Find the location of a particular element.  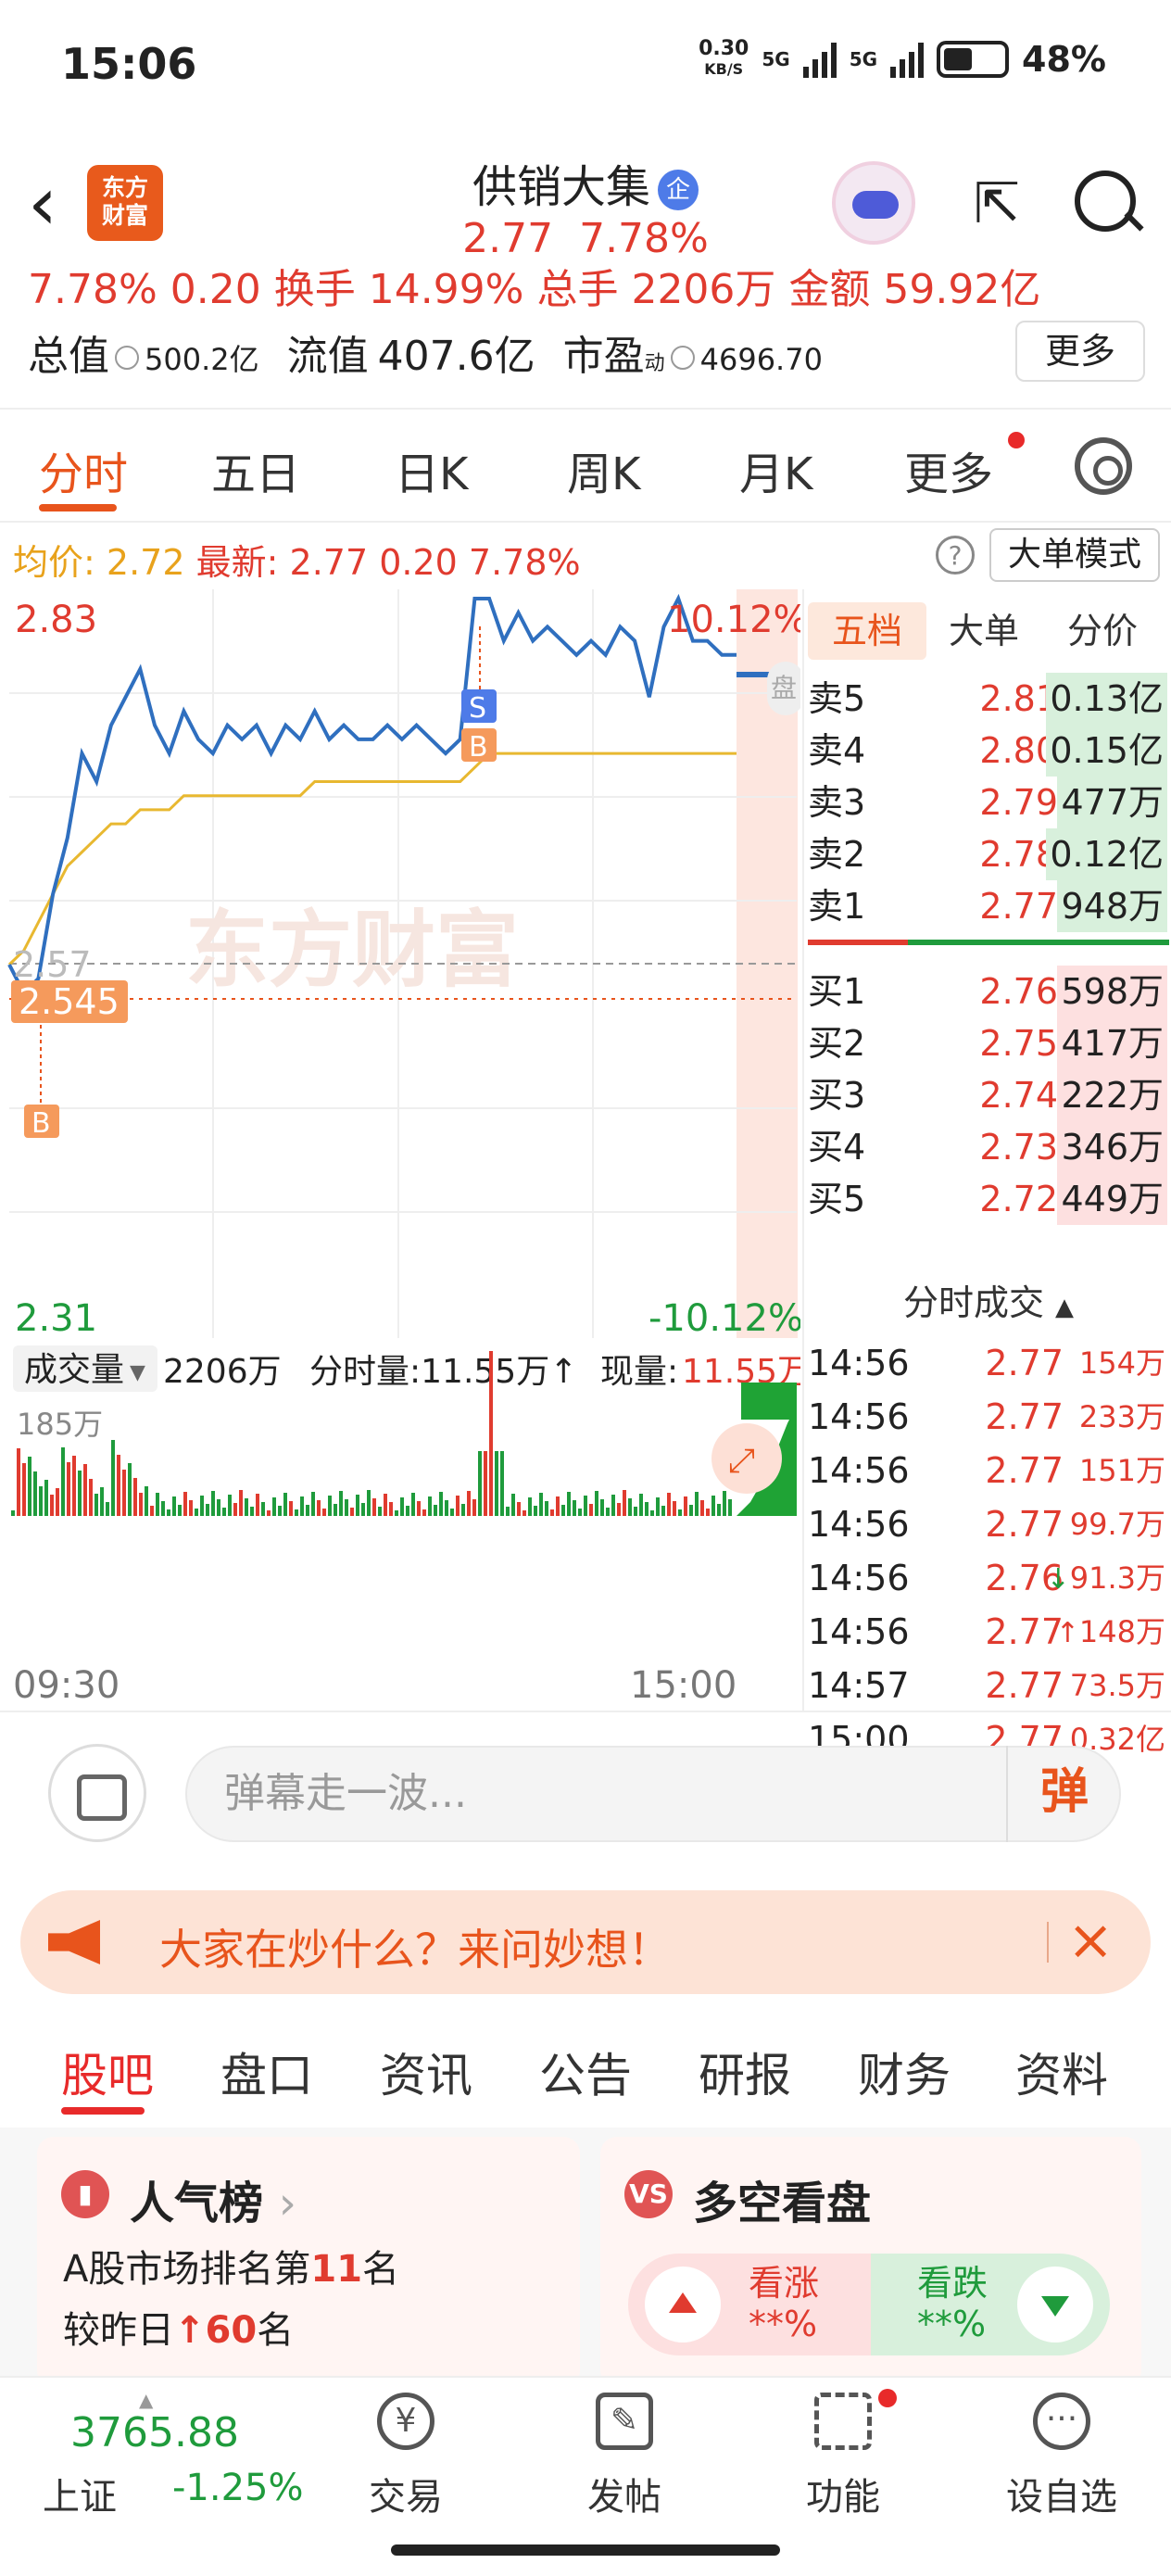

tab-finance: 财务 is located at coordinates (905, 2072).